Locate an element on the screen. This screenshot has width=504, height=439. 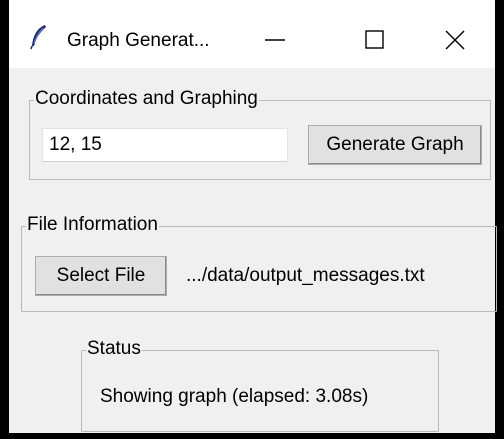
minimize-icon is located at coordinates (275, 40).